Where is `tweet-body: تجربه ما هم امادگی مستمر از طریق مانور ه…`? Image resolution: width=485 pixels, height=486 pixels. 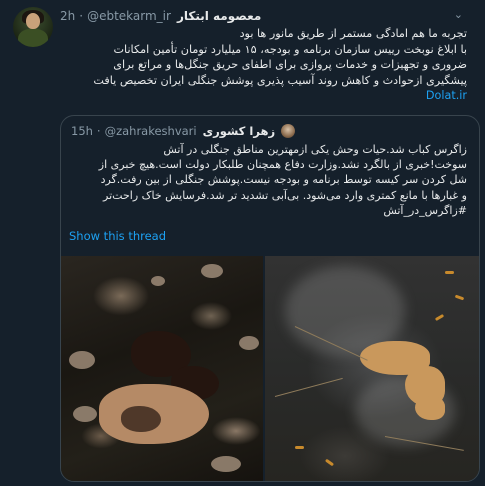
tweet-body: تجربه ما هم امادگی مستمر از طریق مانور ه… is located at coordinates (280, 57).